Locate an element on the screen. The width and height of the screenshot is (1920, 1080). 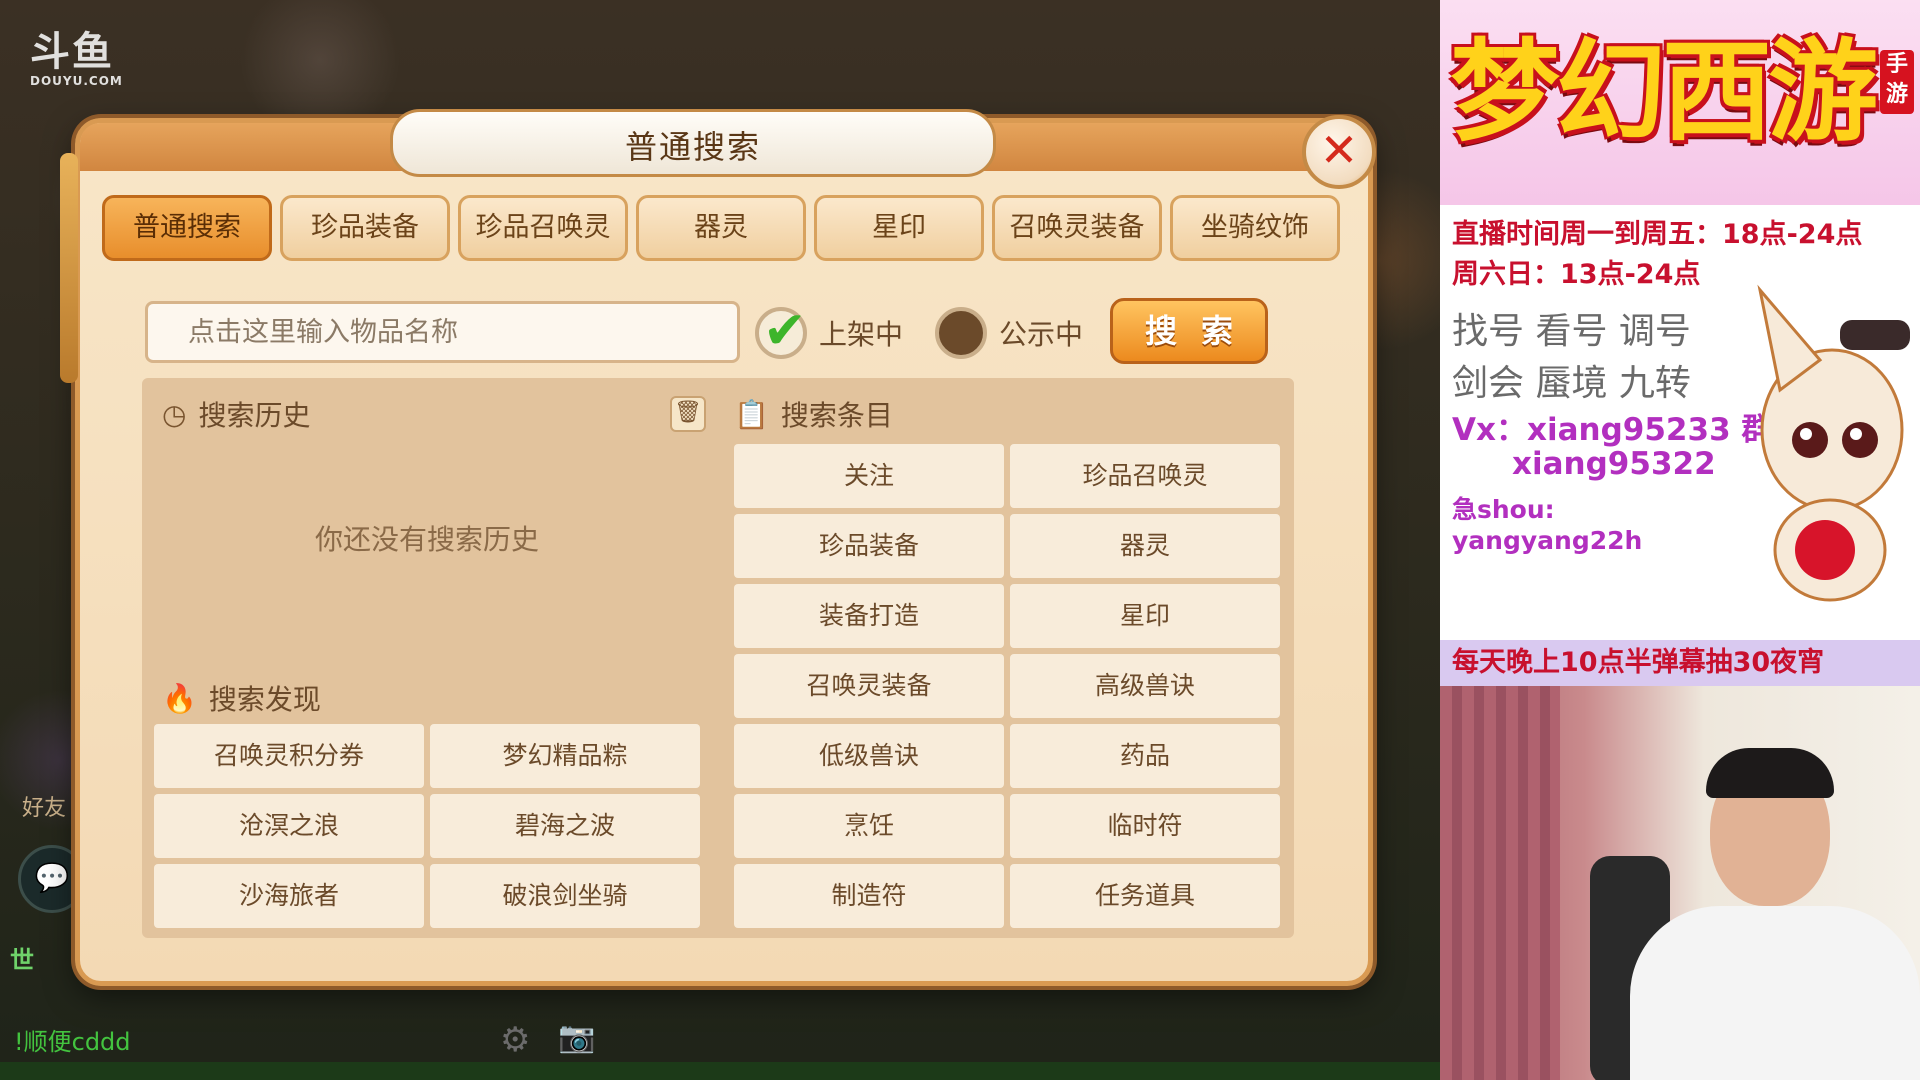
discover-item: 沧溟之浪 is located at coordinates (289, 826).